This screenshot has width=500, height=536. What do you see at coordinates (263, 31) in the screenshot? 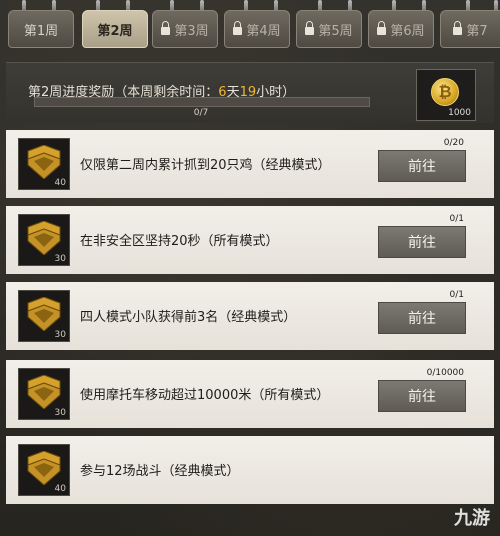
I see `tab-week-4-label: 第4周` at bounding box center [263, 31].